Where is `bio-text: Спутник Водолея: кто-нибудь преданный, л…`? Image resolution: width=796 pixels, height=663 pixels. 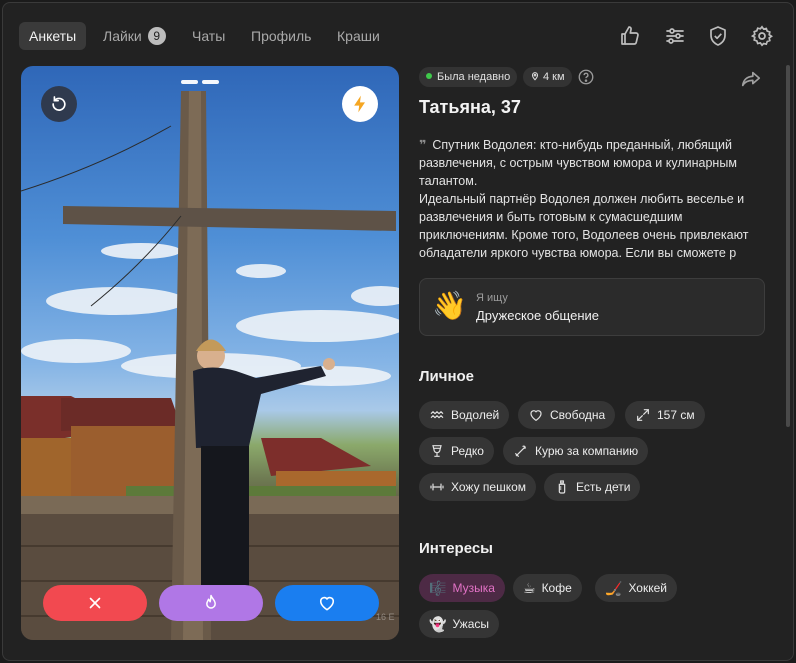
bio-text: Спутник Водолея: кто-нибудь преданный, л… is located at coordinates (584, 199).